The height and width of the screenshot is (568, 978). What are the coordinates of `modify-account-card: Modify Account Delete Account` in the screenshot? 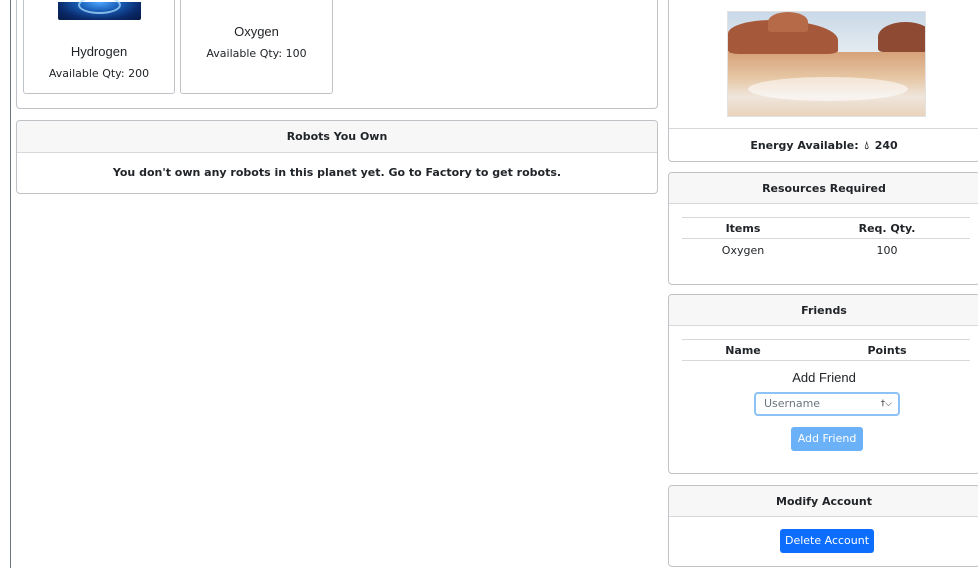 It's located at (823, 526).